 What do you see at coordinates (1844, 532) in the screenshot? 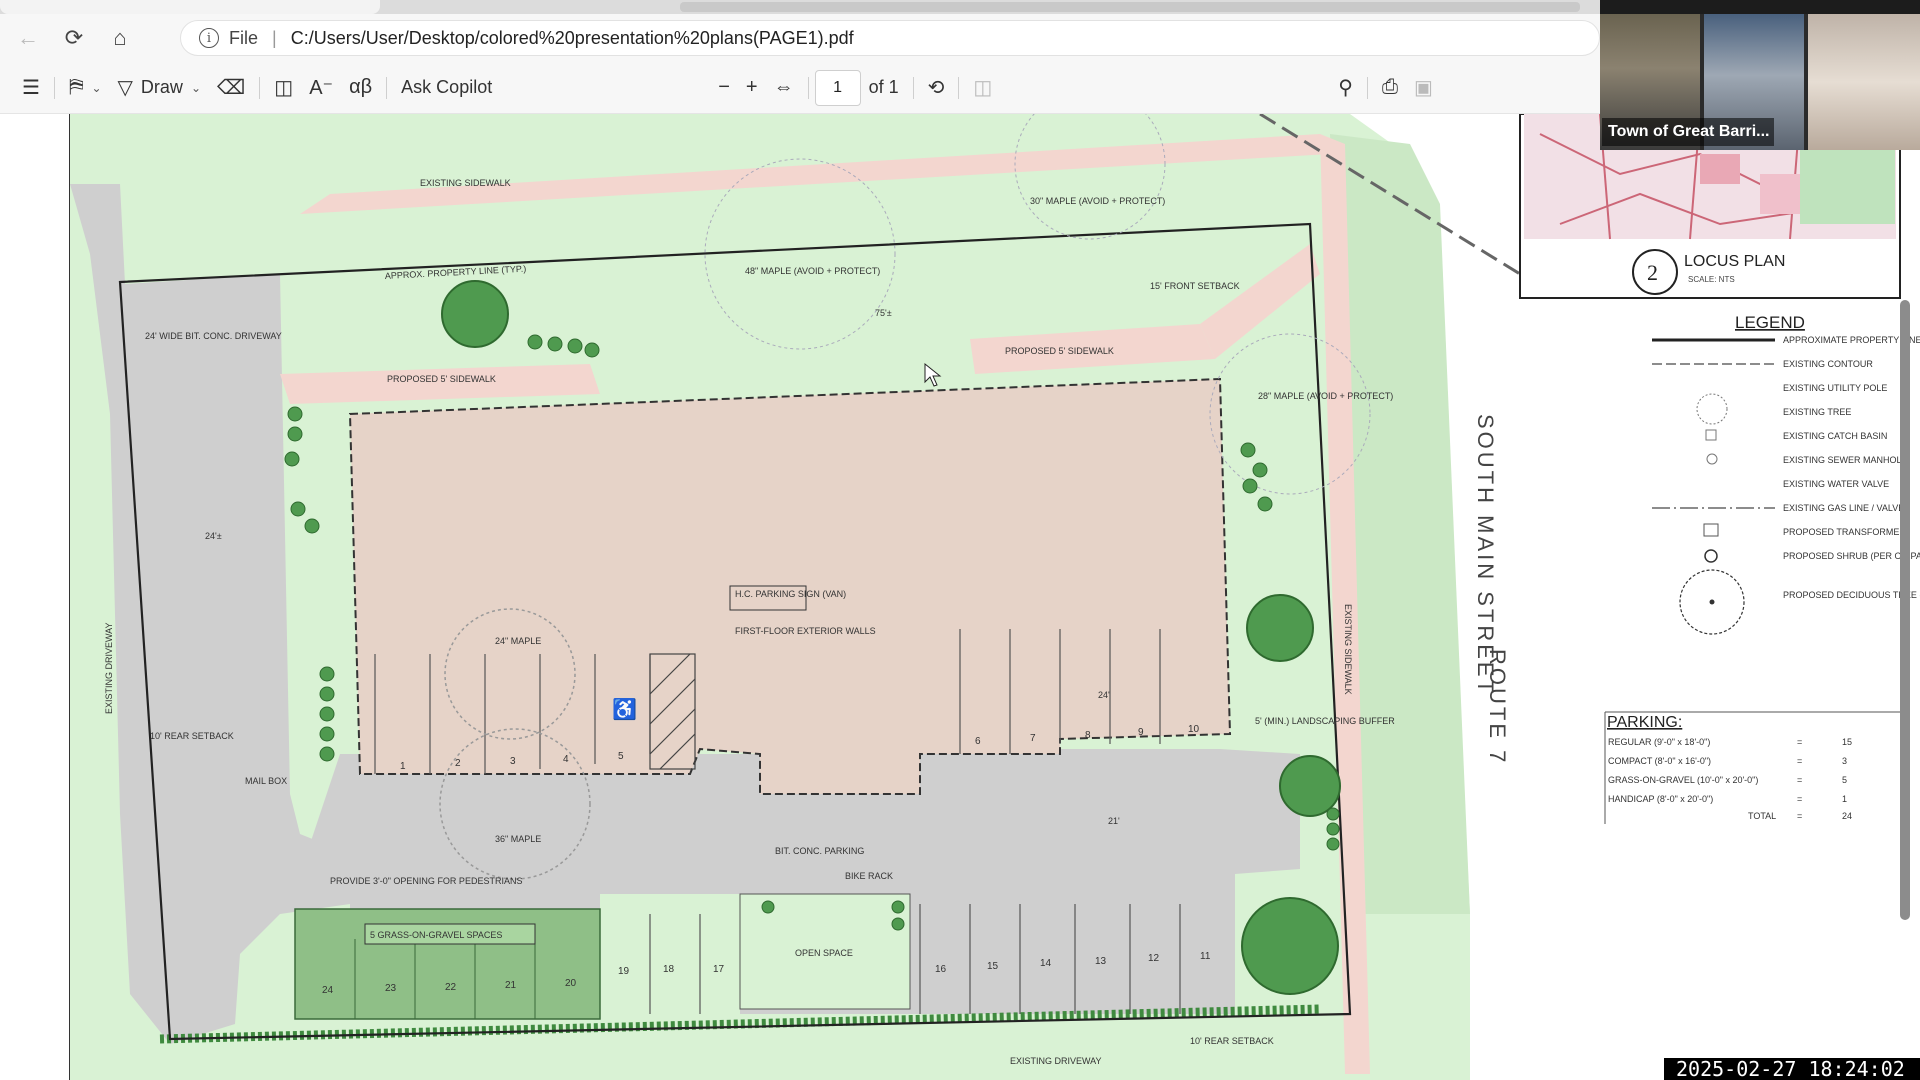
I see `legend-item: PROPOSED TRANSFORMER` at bounding box center [1844, 532].